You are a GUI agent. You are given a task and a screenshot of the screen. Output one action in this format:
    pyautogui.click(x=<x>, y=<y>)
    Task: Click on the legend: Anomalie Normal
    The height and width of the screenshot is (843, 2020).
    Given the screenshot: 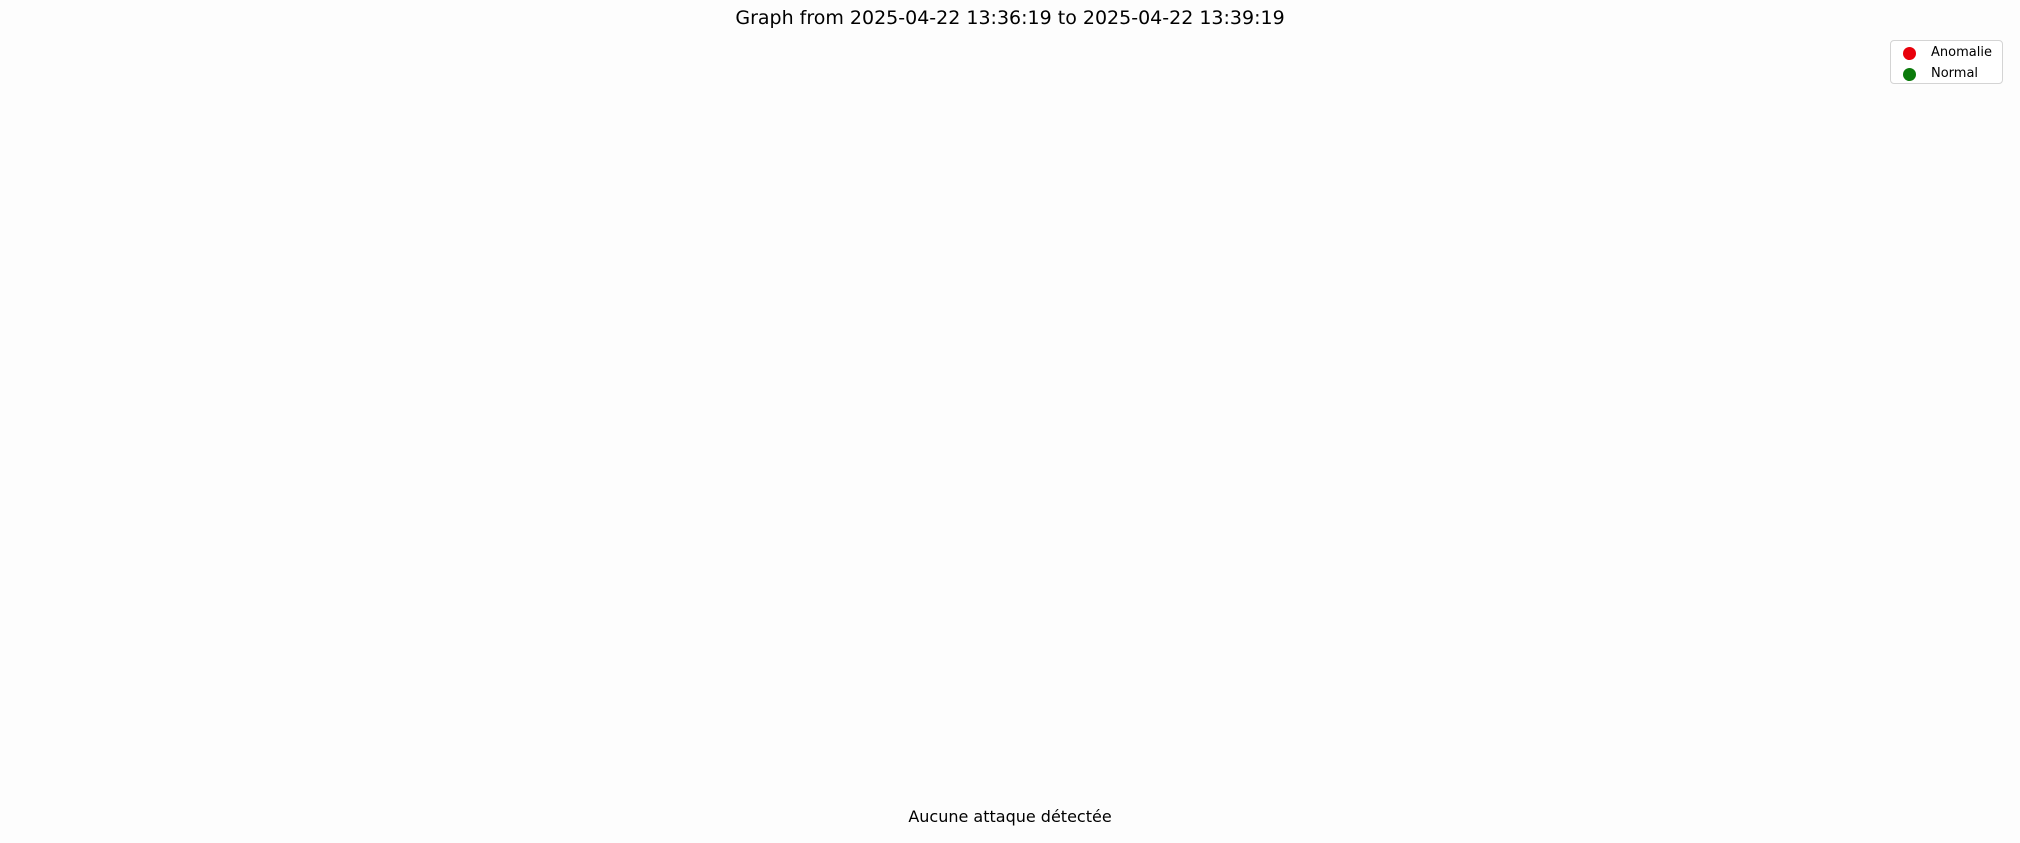 What is the action you would take?
    pyautogui.click(x=1946, y=62)
    